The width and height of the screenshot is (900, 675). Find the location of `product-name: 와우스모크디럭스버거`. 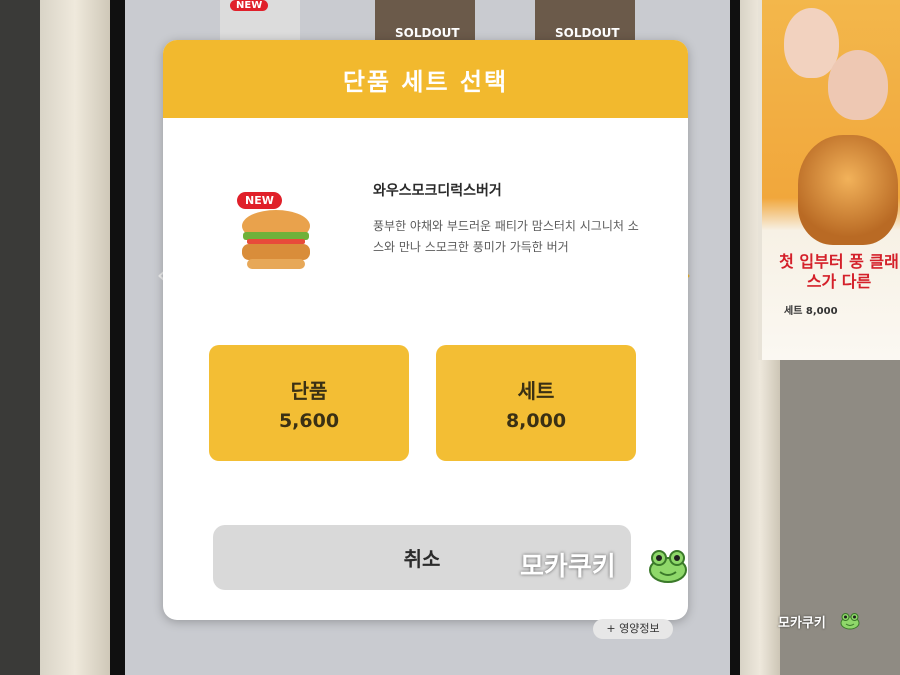

product-name: 와우스모크디럭스버거 is located at coordinates (437, 191).